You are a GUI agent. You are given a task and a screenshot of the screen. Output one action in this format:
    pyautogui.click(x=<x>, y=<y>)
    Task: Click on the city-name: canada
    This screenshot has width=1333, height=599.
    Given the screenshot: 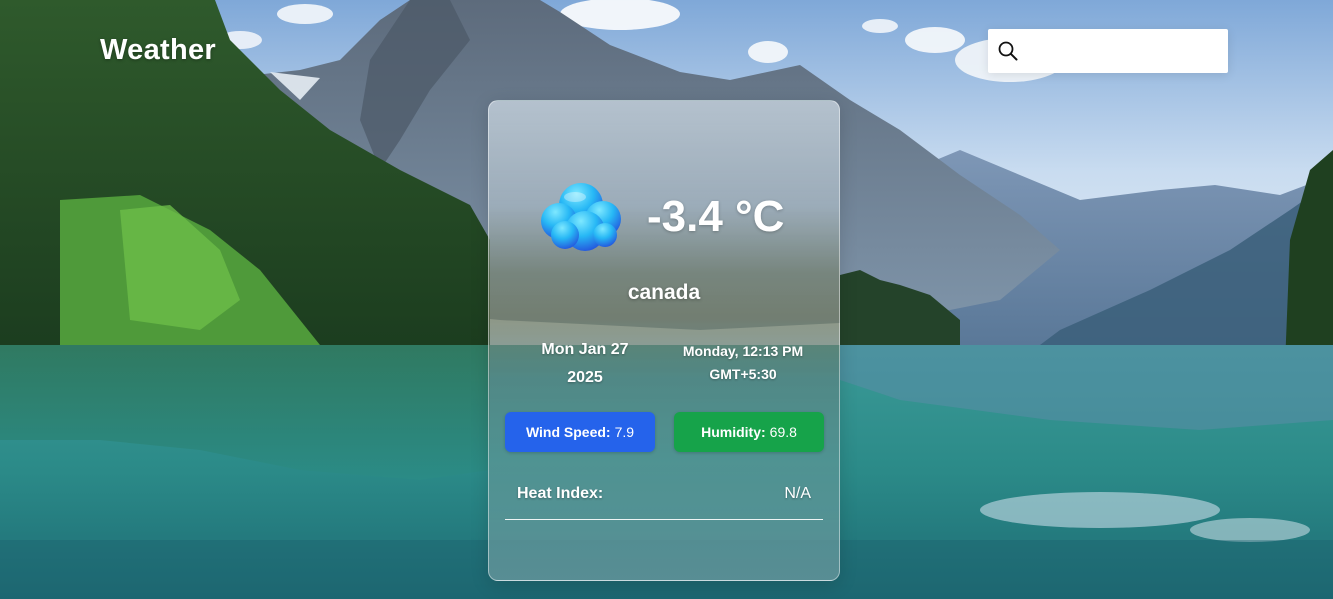 What is the action you would take?
    pyautogui.click(x=664, y=292)
    